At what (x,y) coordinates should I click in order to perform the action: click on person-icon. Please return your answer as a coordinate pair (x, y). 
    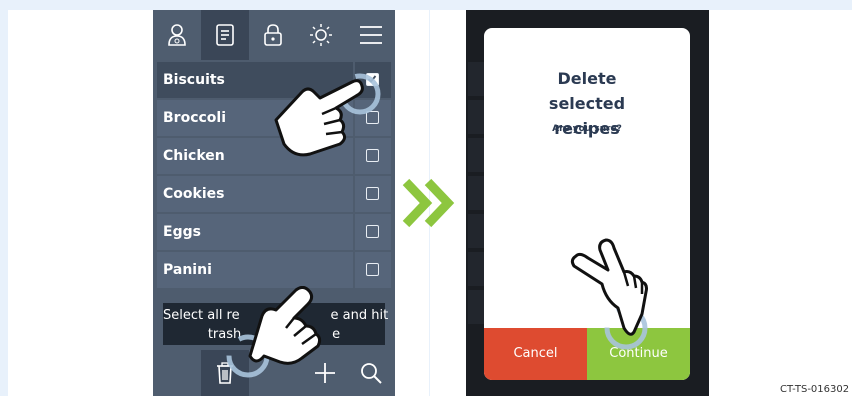
    Looking at the image, I should click on (177, 35).